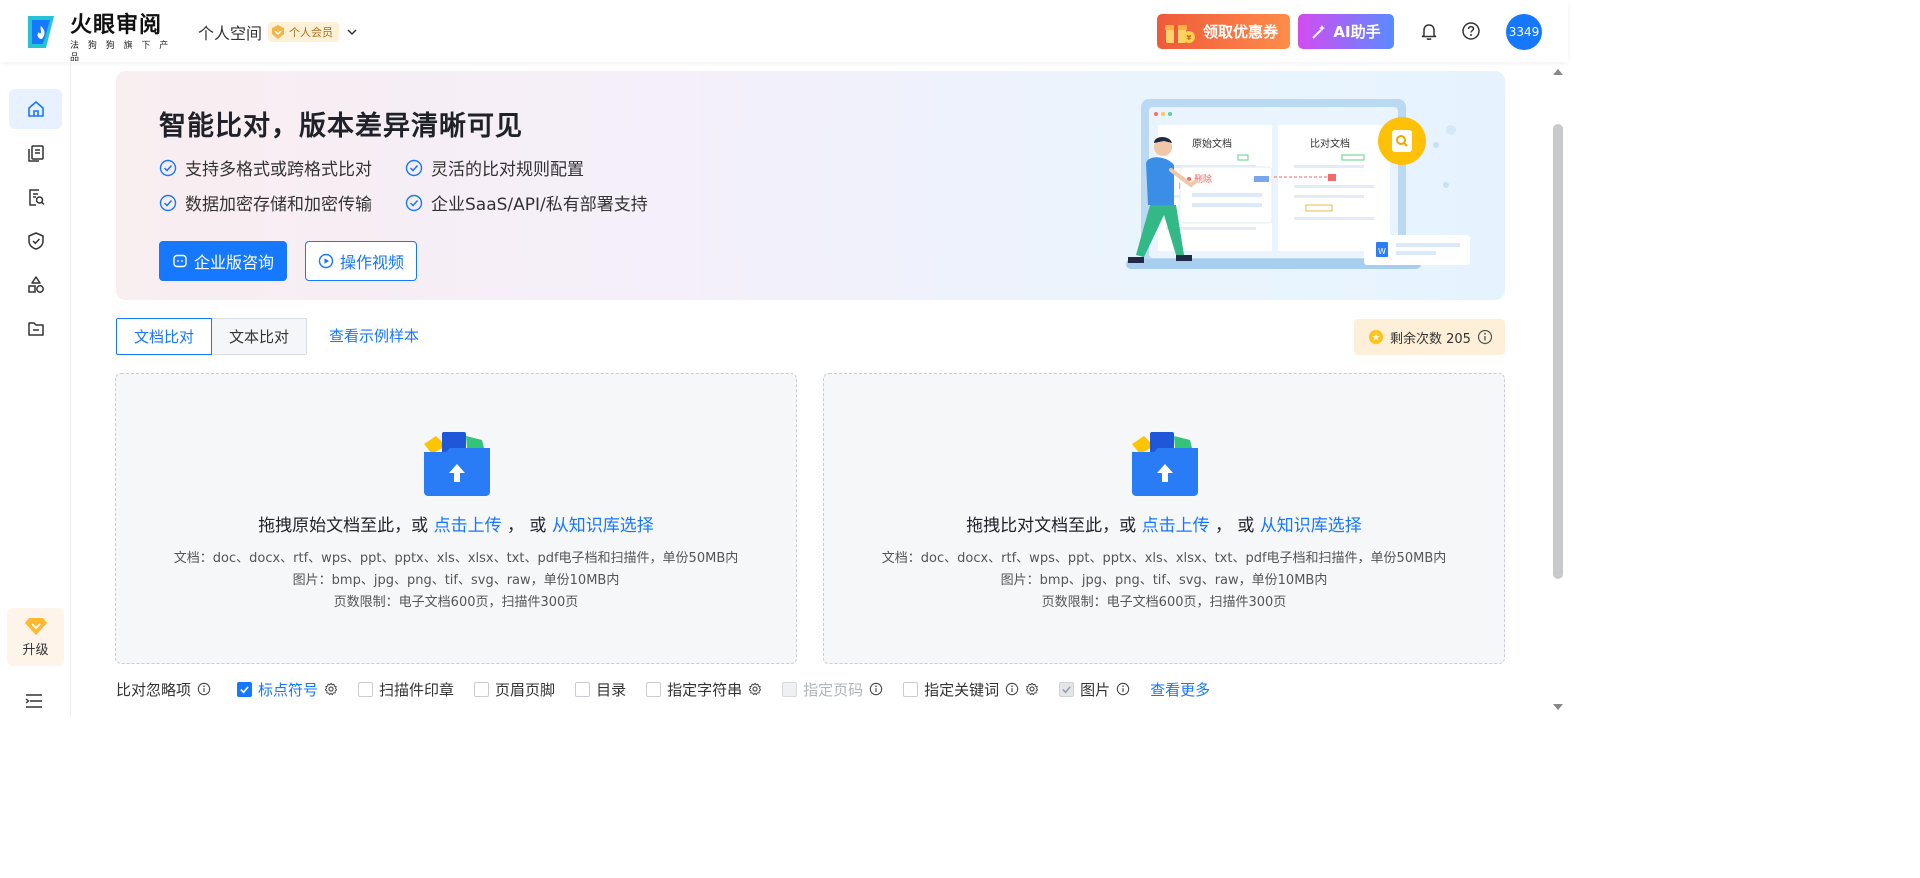  I want to click on logo: 火眼审阅 法 狗 狗 旗 下 产 品, so click(104, 37).